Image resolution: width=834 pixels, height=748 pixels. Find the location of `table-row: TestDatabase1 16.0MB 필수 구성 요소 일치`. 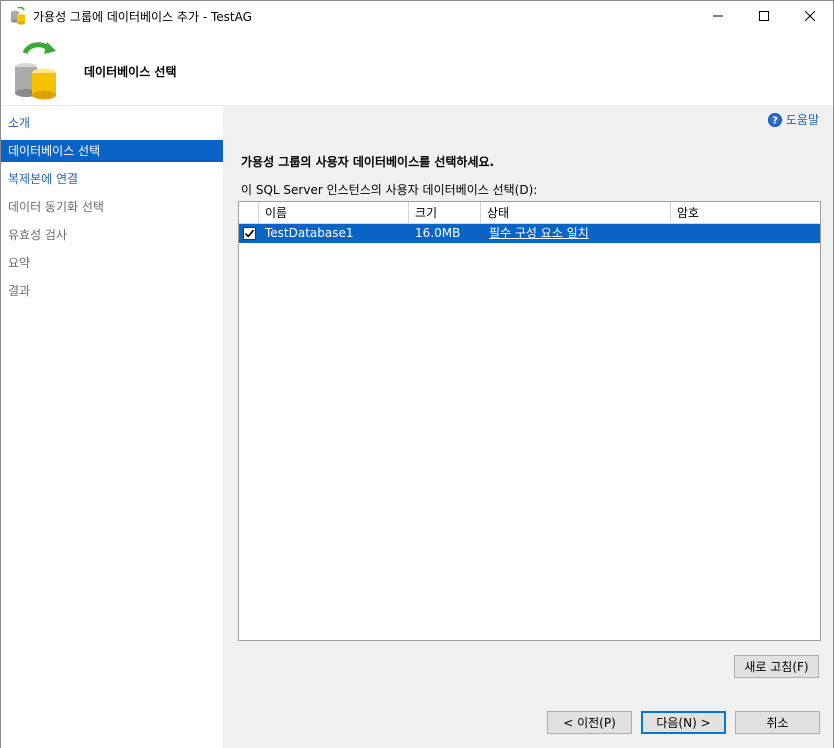

table-row: TestDatabase1 16.0MB 필수 구성 요소 일치 is located at coordinates (529, 233).